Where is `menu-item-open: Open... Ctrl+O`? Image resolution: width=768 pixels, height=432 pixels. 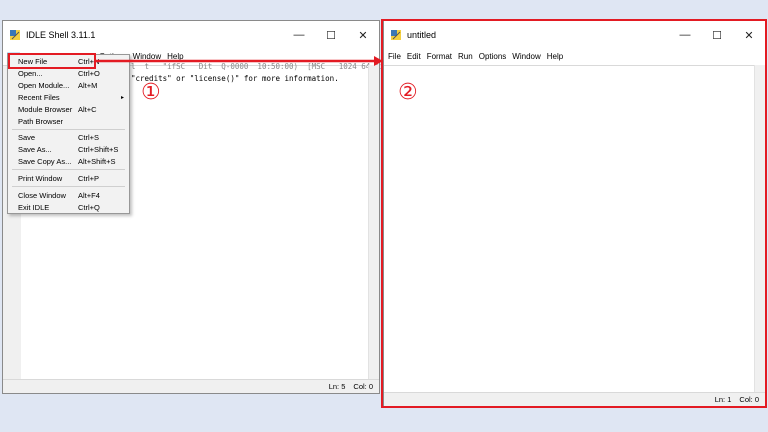
menu-item-open: Open... Ctrl+O is located at coordinates (68, 73).